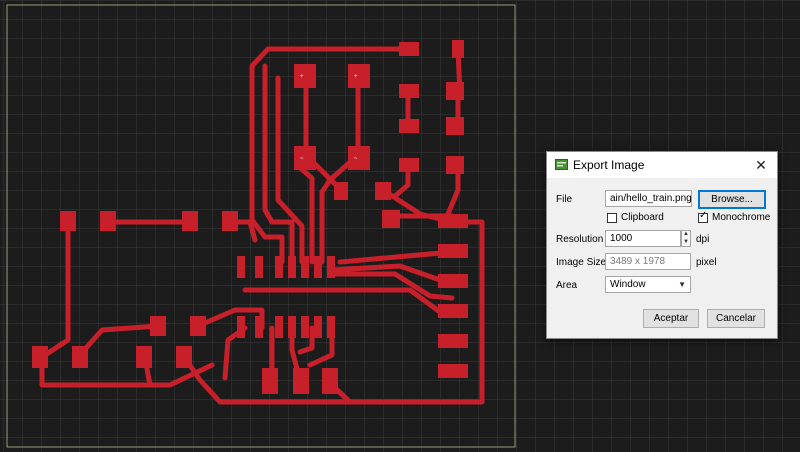  I want to click on checkmark-icon: ✓, so click(703, 215).